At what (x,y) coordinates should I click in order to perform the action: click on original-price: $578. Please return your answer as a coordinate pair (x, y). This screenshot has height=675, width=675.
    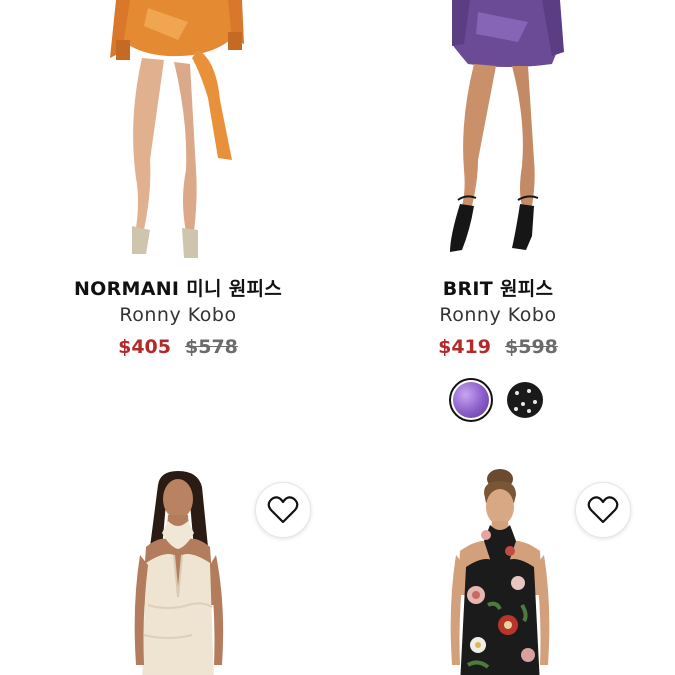
    Looking at the image, I should click on (211, 347).